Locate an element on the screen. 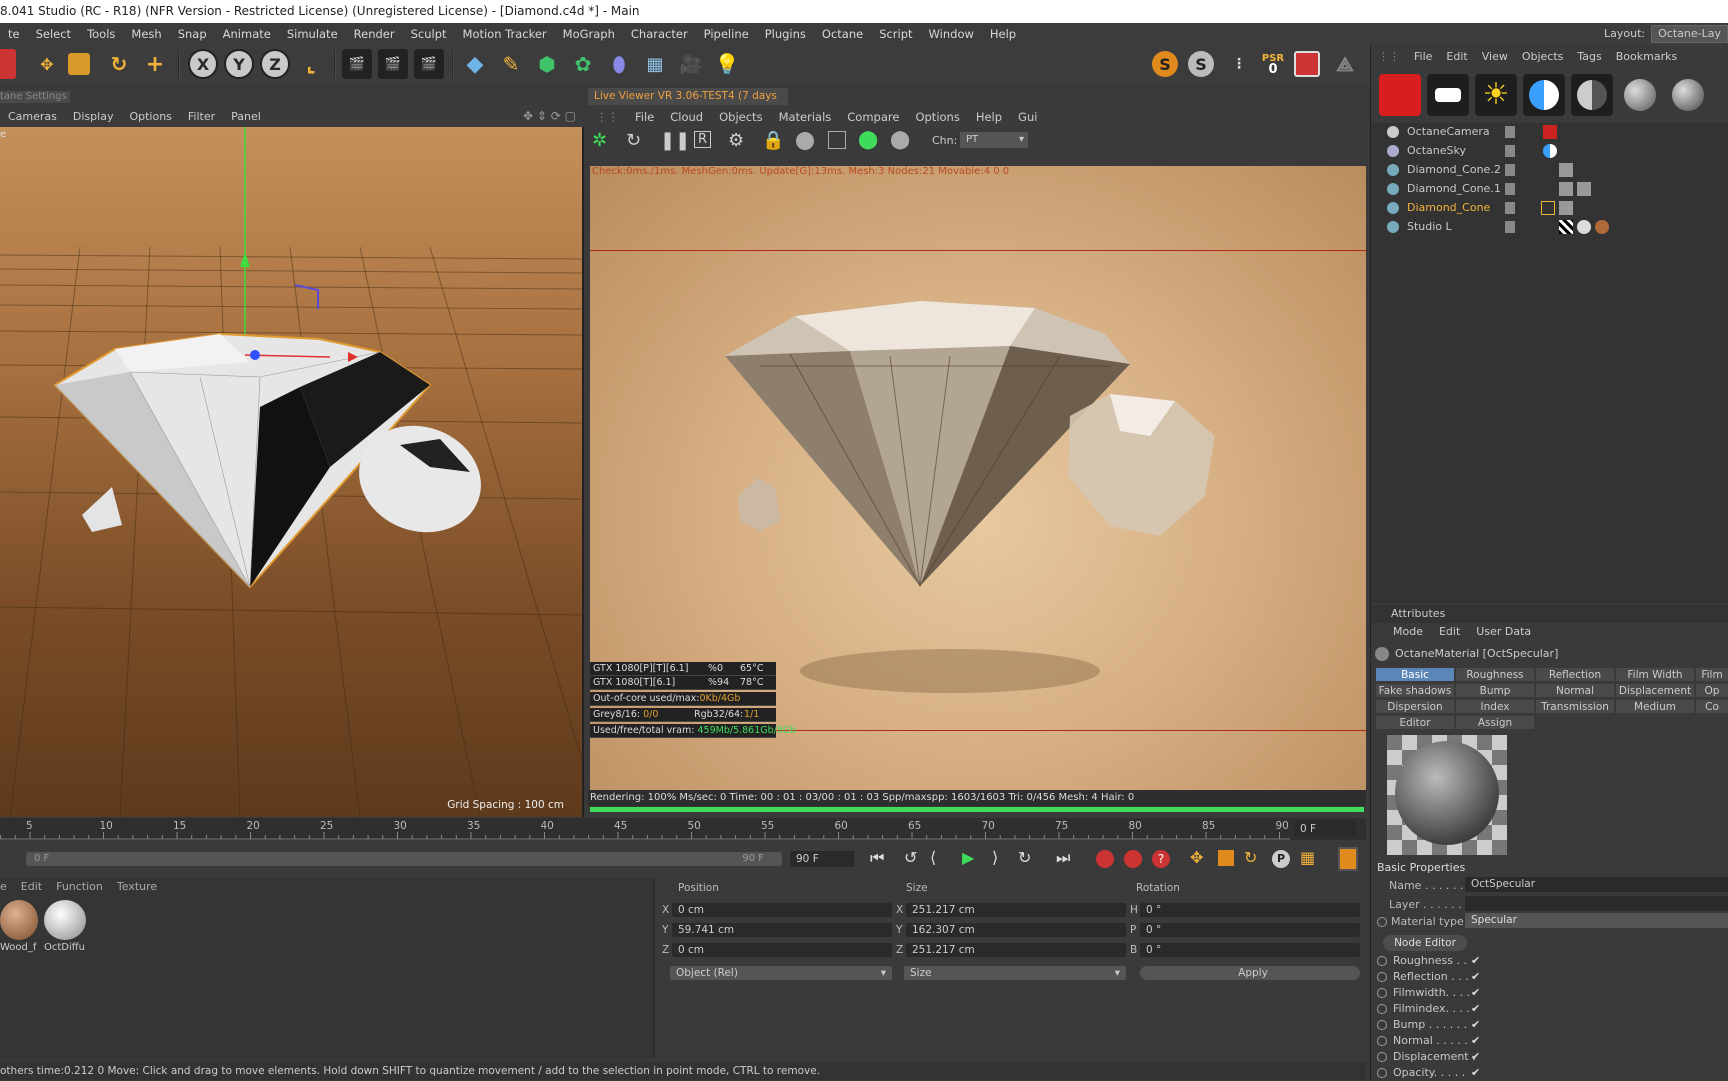 The height and width of the screenshot is (1081, 1728). render-picture-viewer-icon: 🎬 is located at coordinates (393, 64).